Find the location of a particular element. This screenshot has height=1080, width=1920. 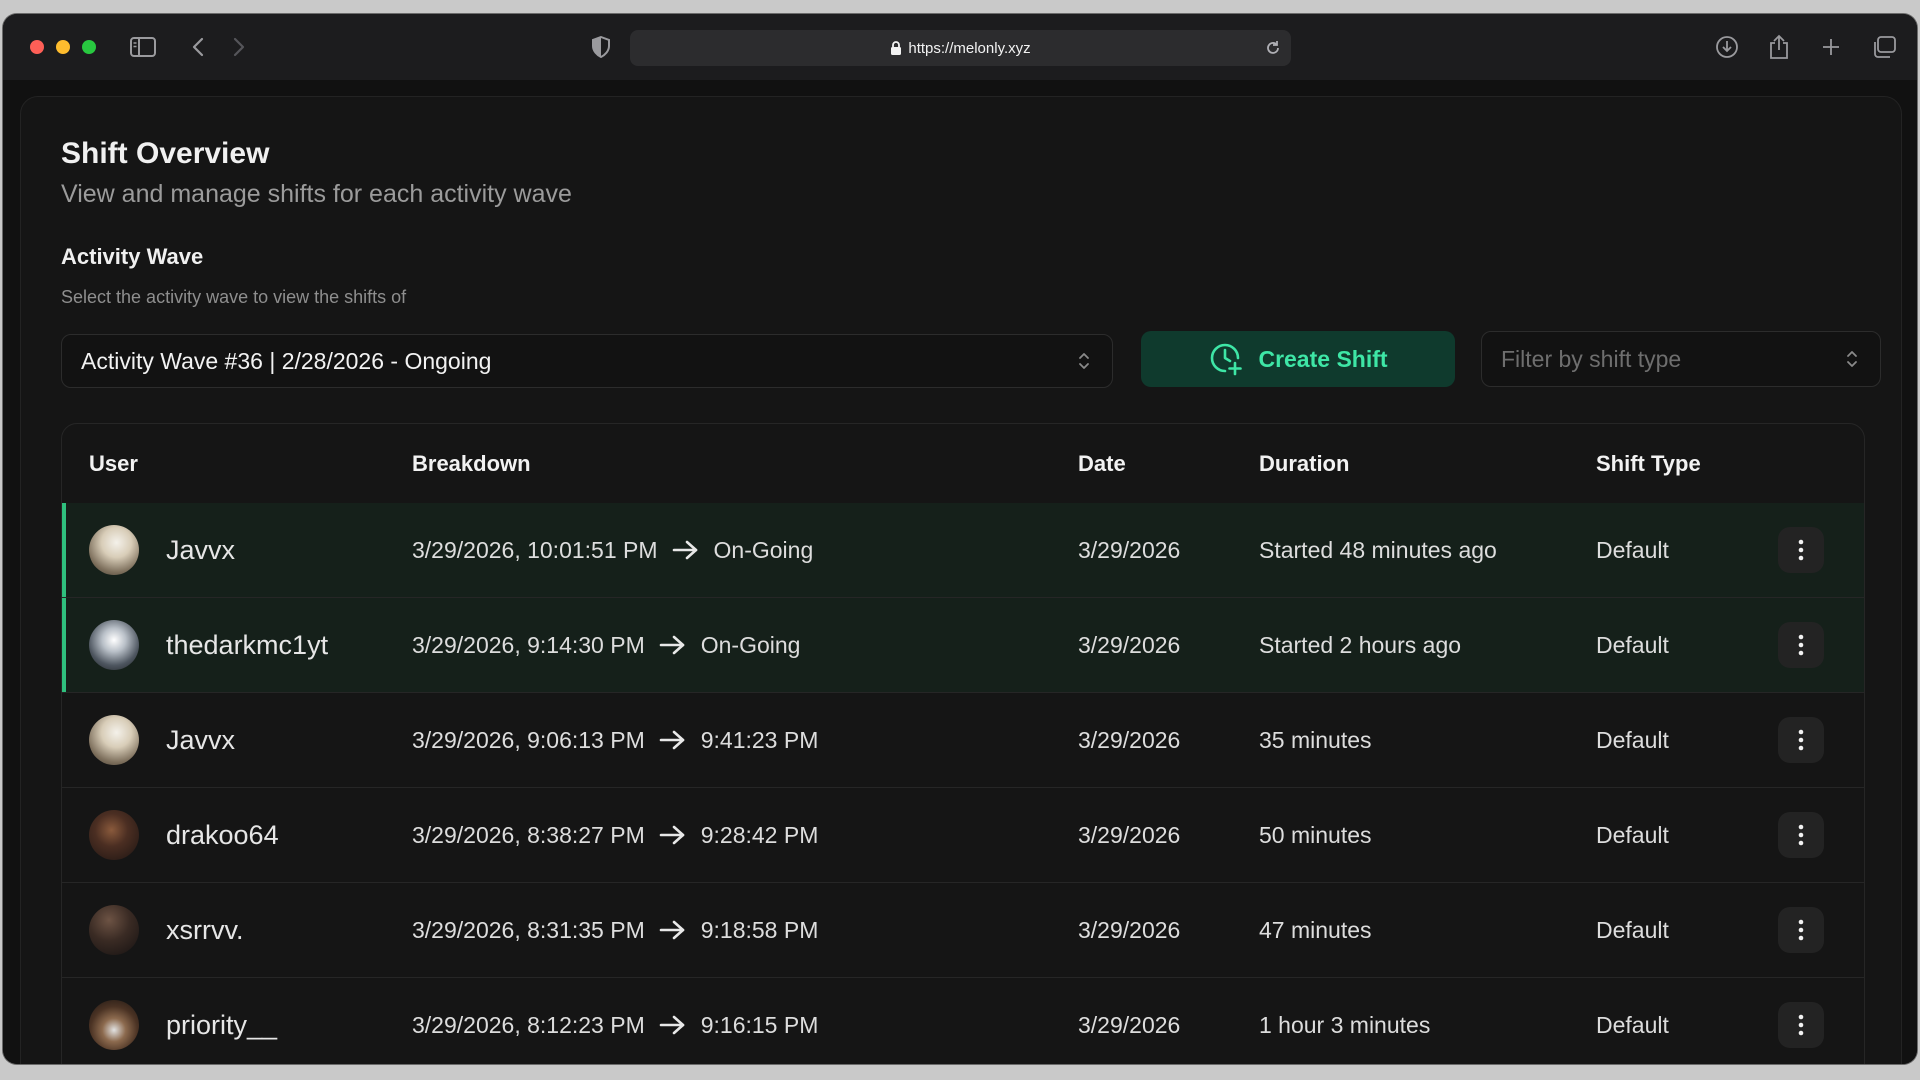

column-header-date: Date is located at coordinates (1102, 463).